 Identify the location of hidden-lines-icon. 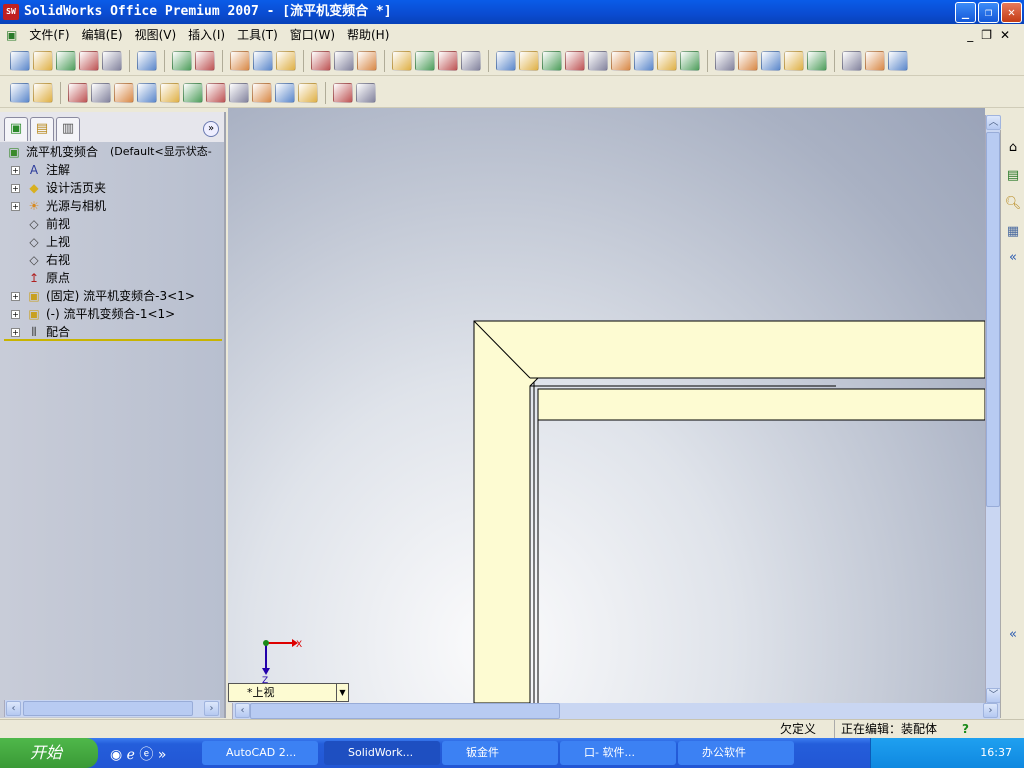
(748, 60).